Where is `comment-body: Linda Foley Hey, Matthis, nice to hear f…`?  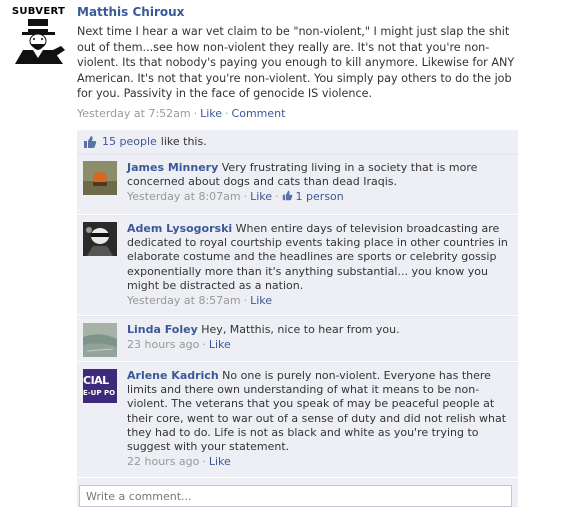 comment-body: Linda Foley Hey, Matthis, nice to hear f… is located at coordinates (322, 334).